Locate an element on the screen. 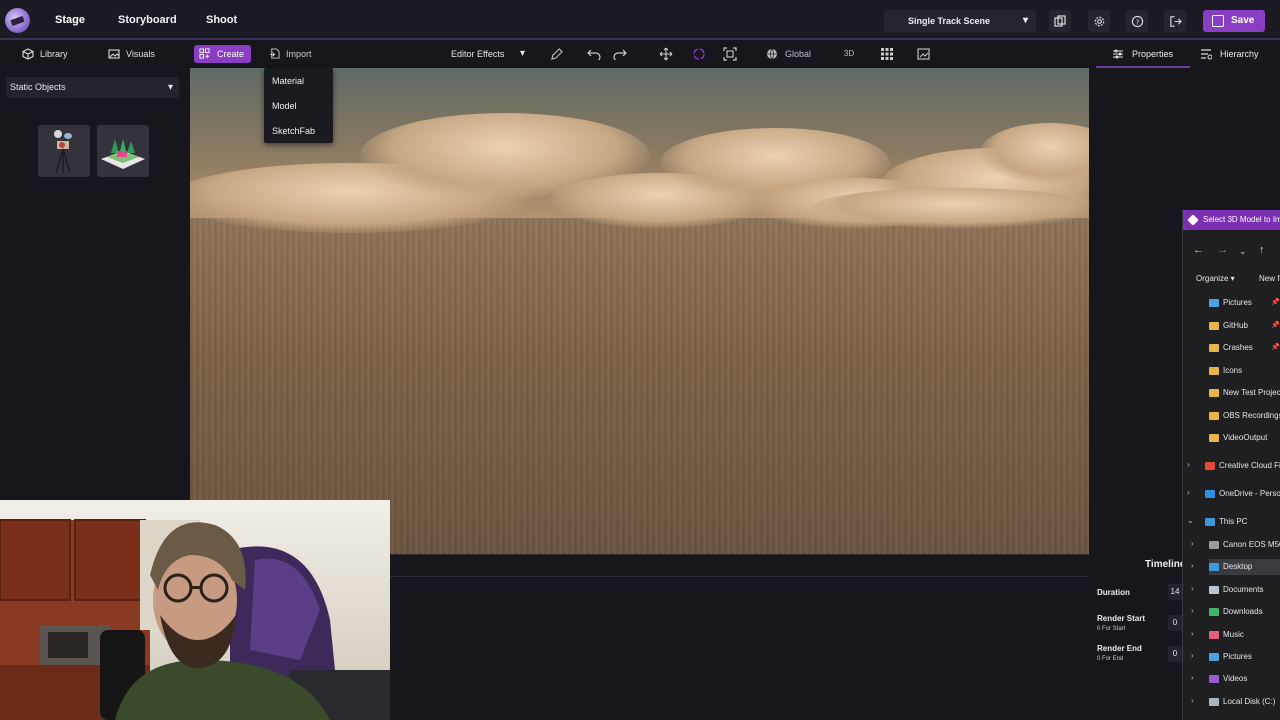 Image resolution: width=1280 pixels, height=720 pixels. scene-select: Single Track Scene ▾ is located at coordinates (960, 21).